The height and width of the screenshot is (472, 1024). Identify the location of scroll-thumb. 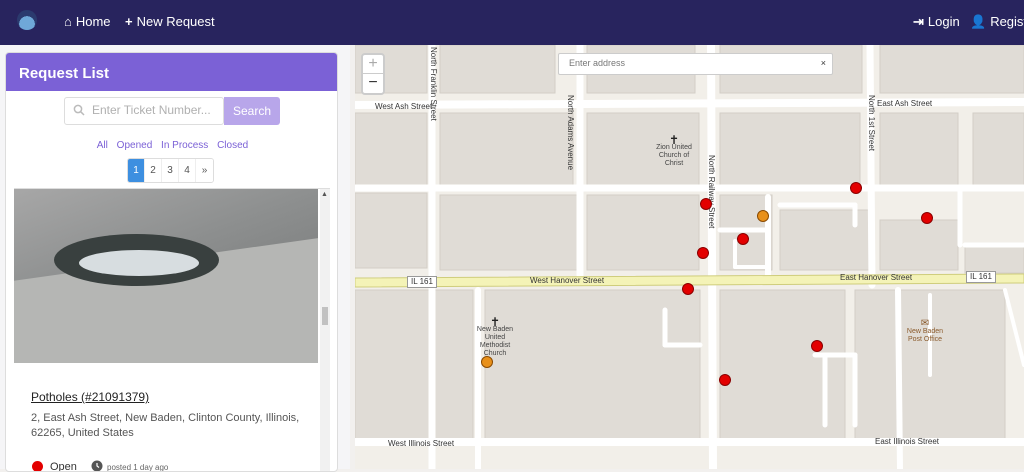
(325, 316).